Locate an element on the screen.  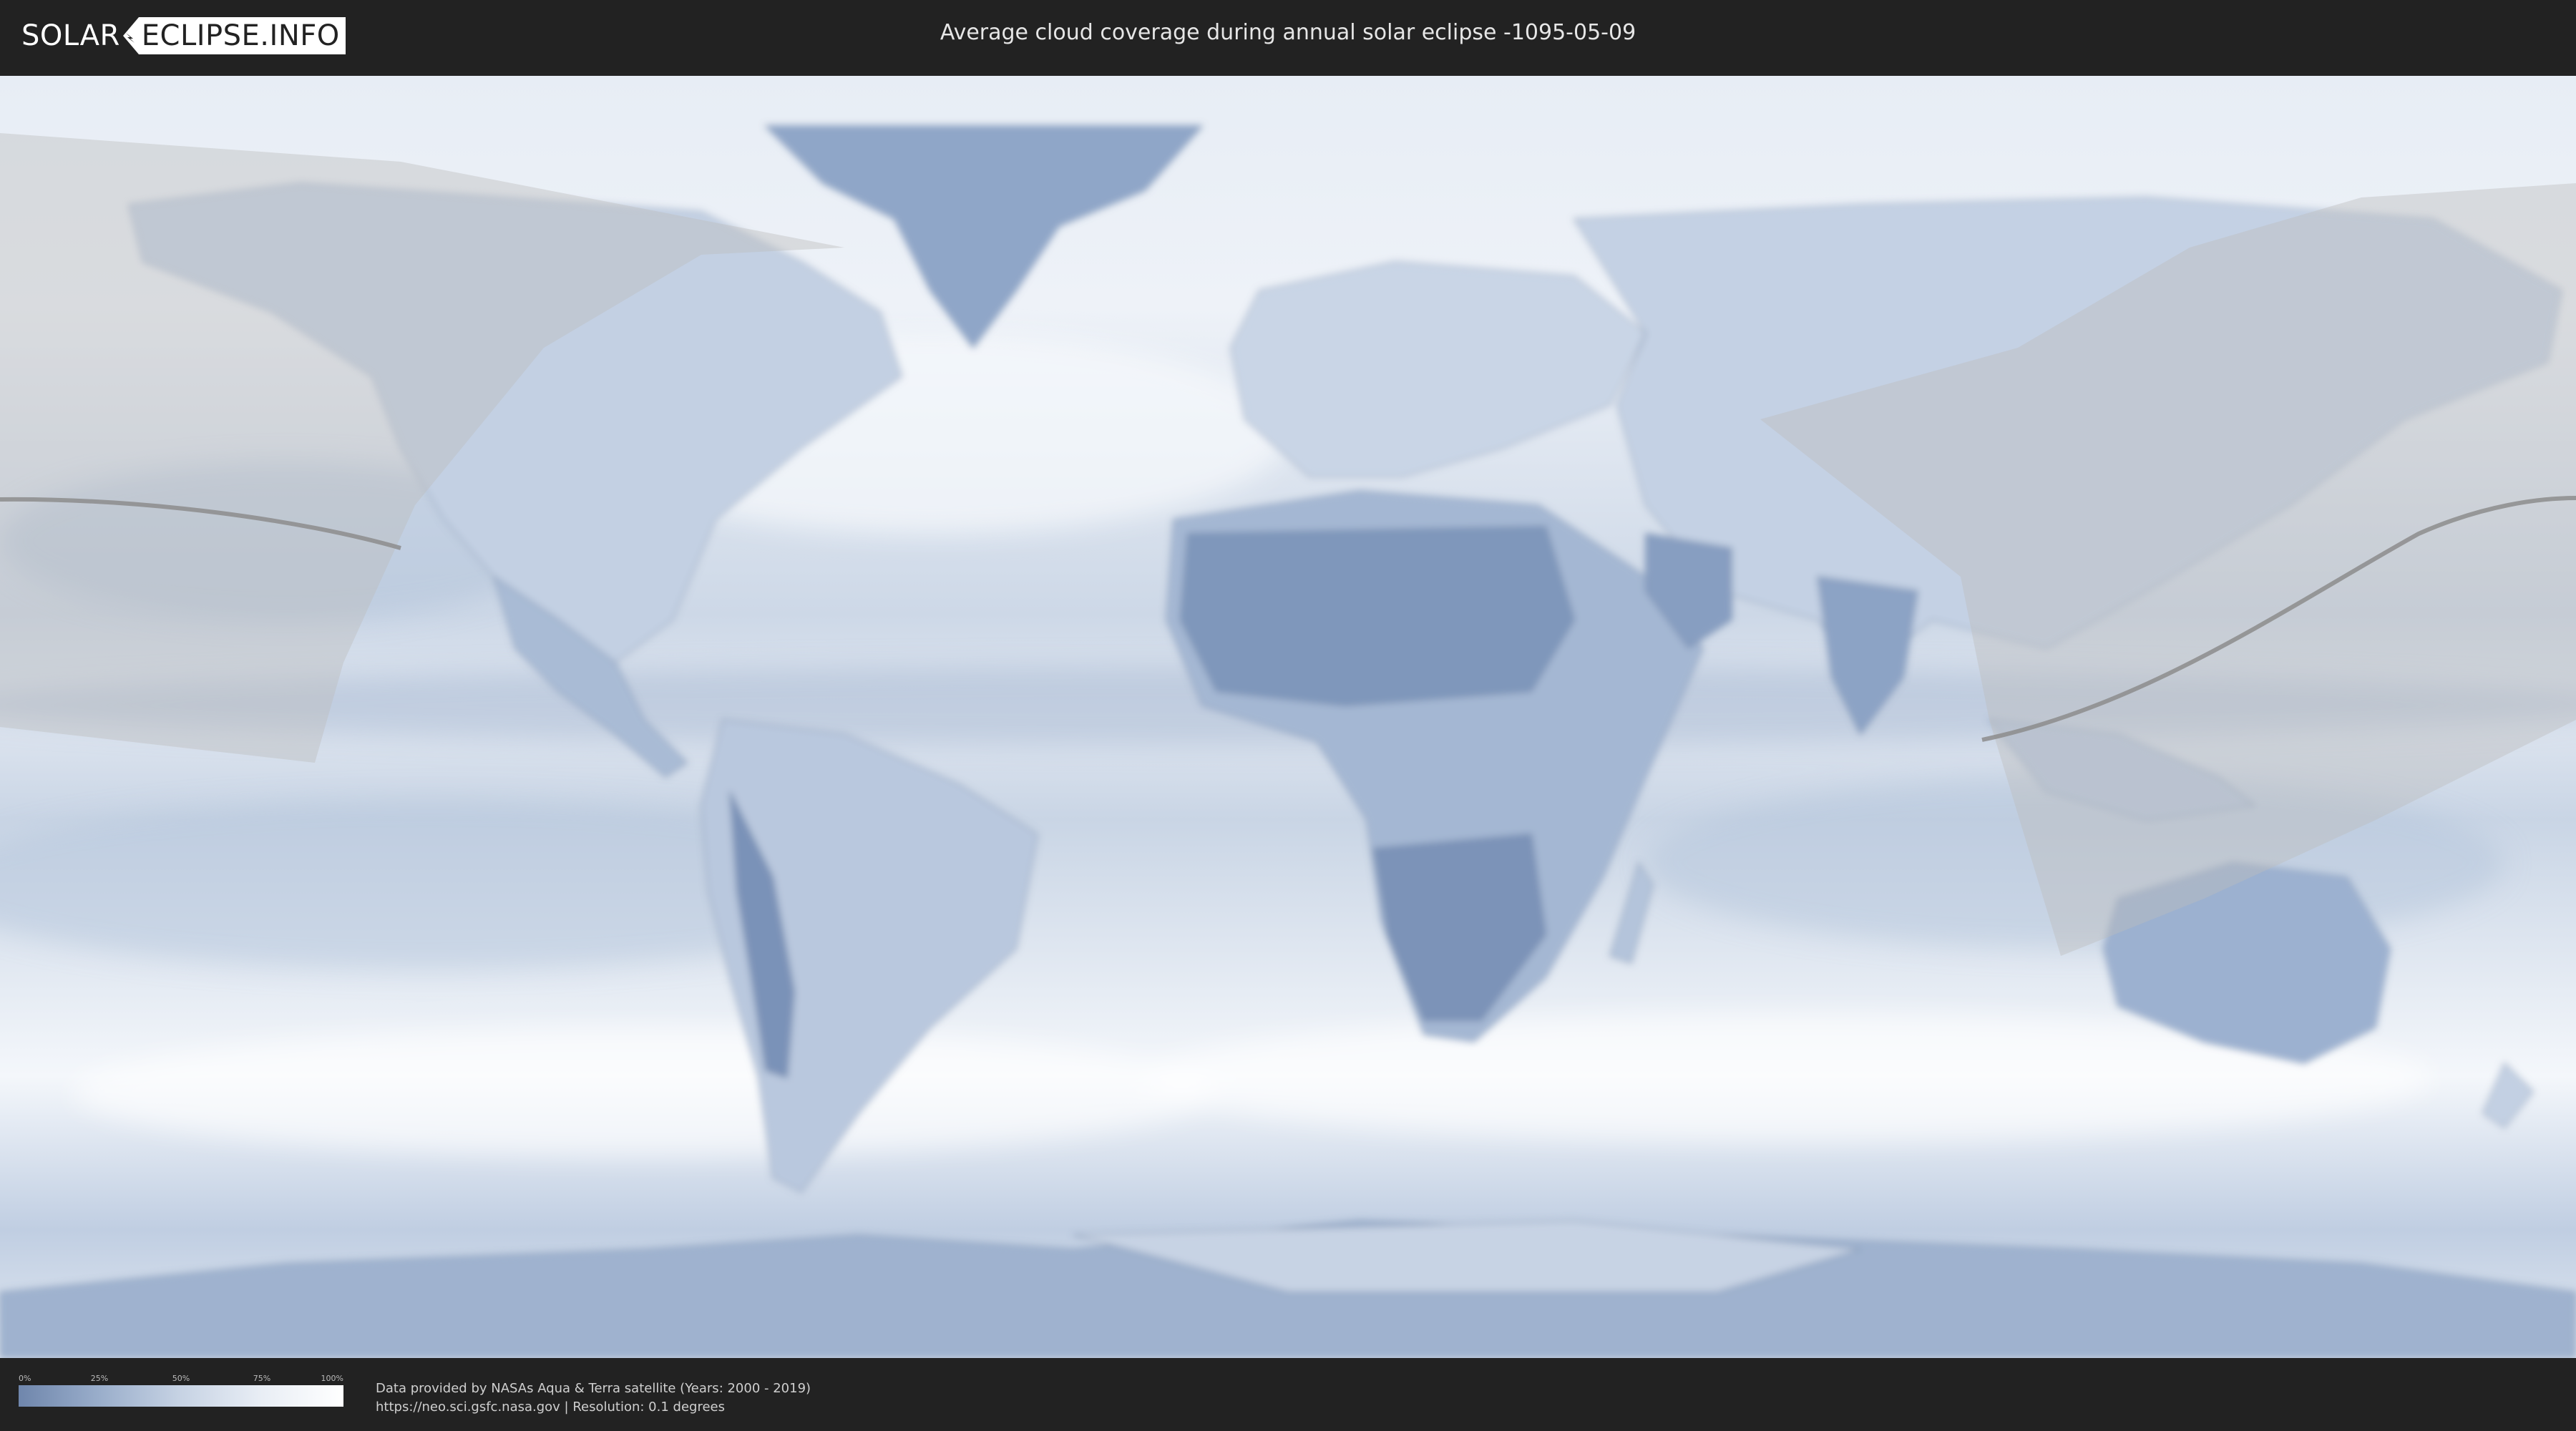
cloud-coverage-legend: 0% 25% 50% 75% 100% is located at coordinates (181, 1390).